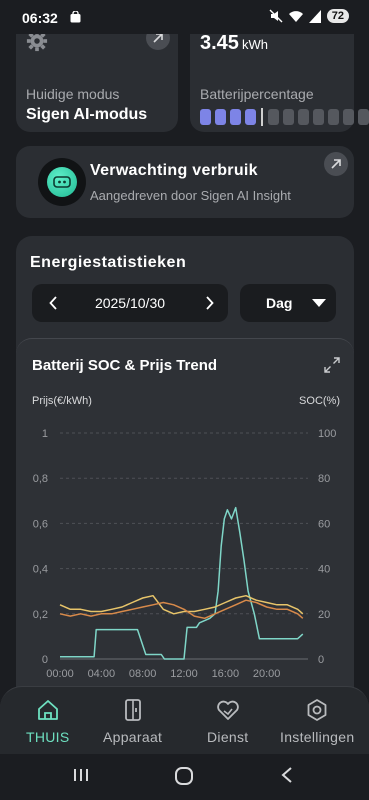  Describe the element at coordinates (314, 16) in the screenshot. I see `signal-icon` at that location.